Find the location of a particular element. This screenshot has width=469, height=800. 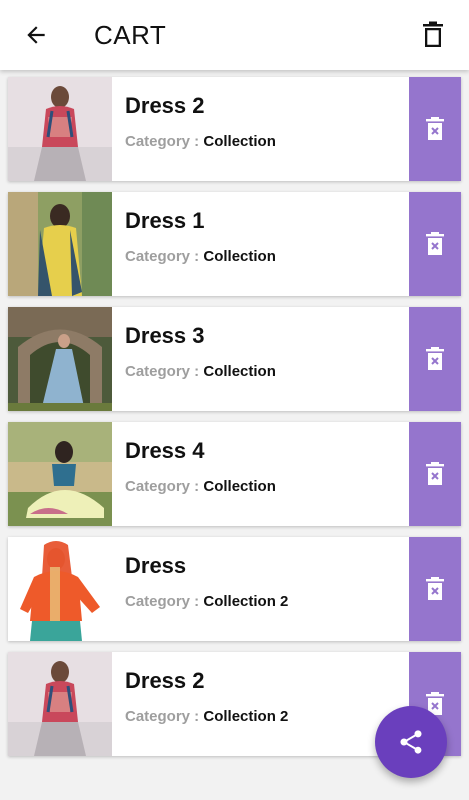

arrow-back-icon is located at coordinates (36, 35).